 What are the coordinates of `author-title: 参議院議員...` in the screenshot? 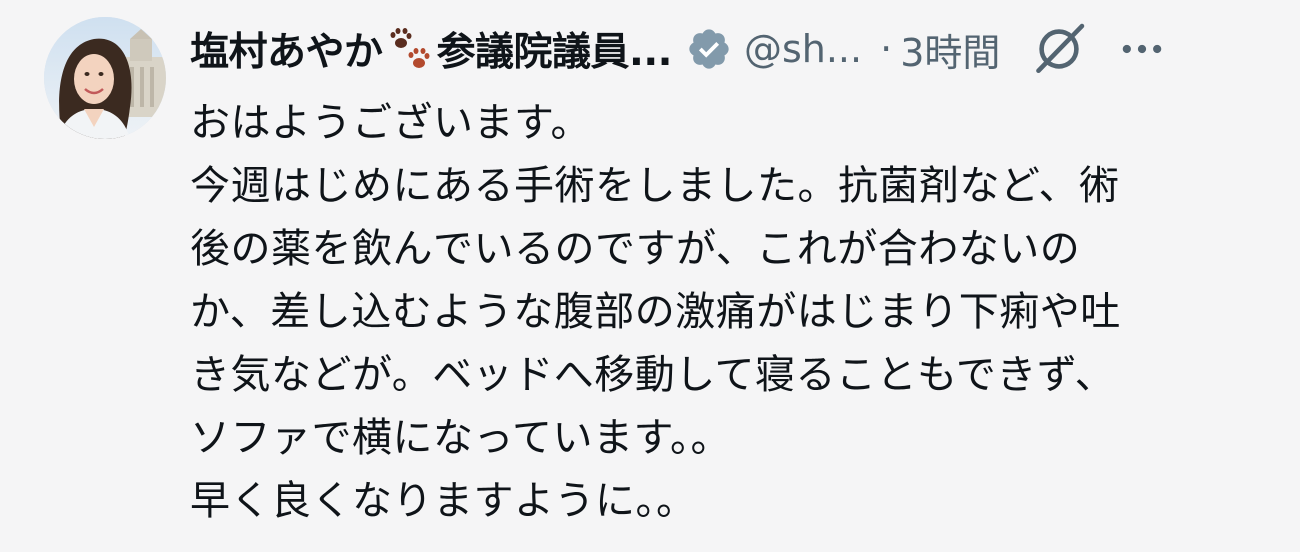 It's located at (555, 49).